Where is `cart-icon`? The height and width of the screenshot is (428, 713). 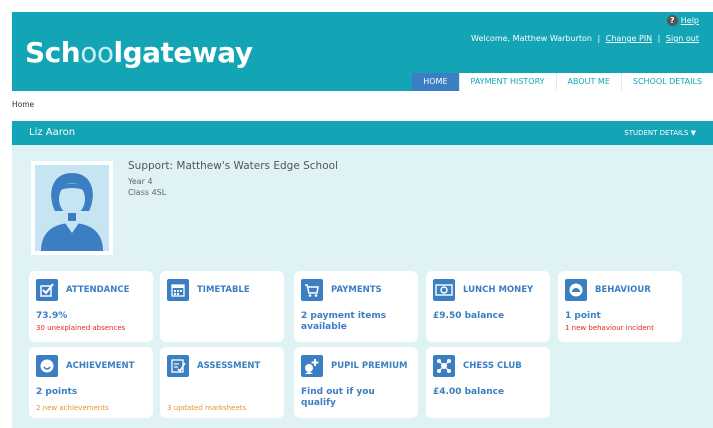
cart-icon is located at coordinates (312, 290).